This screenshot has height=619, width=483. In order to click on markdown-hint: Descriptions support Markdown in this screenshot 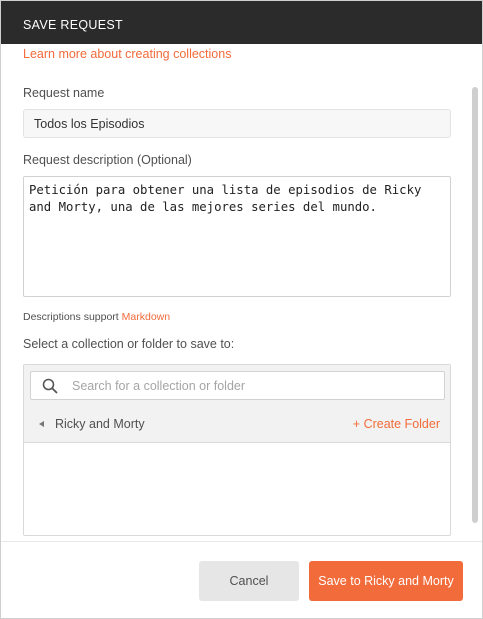, I will do `click(96, 317)`.